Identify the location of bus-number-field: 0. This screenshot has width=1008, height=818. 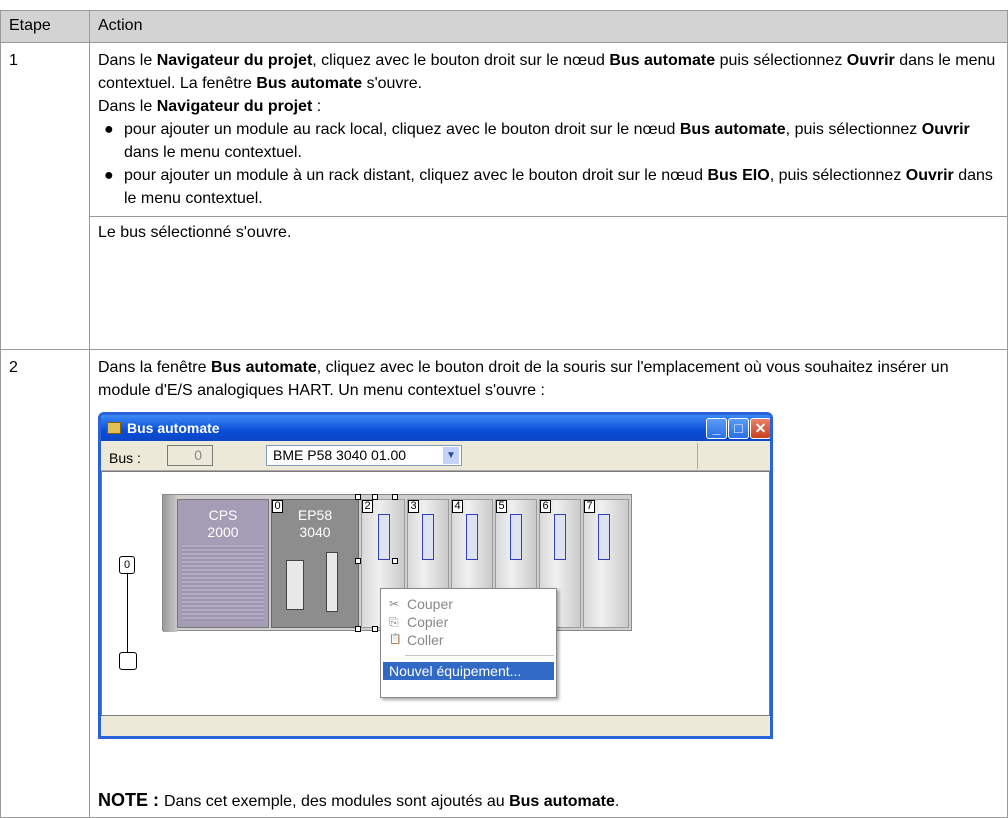
(190, 455).